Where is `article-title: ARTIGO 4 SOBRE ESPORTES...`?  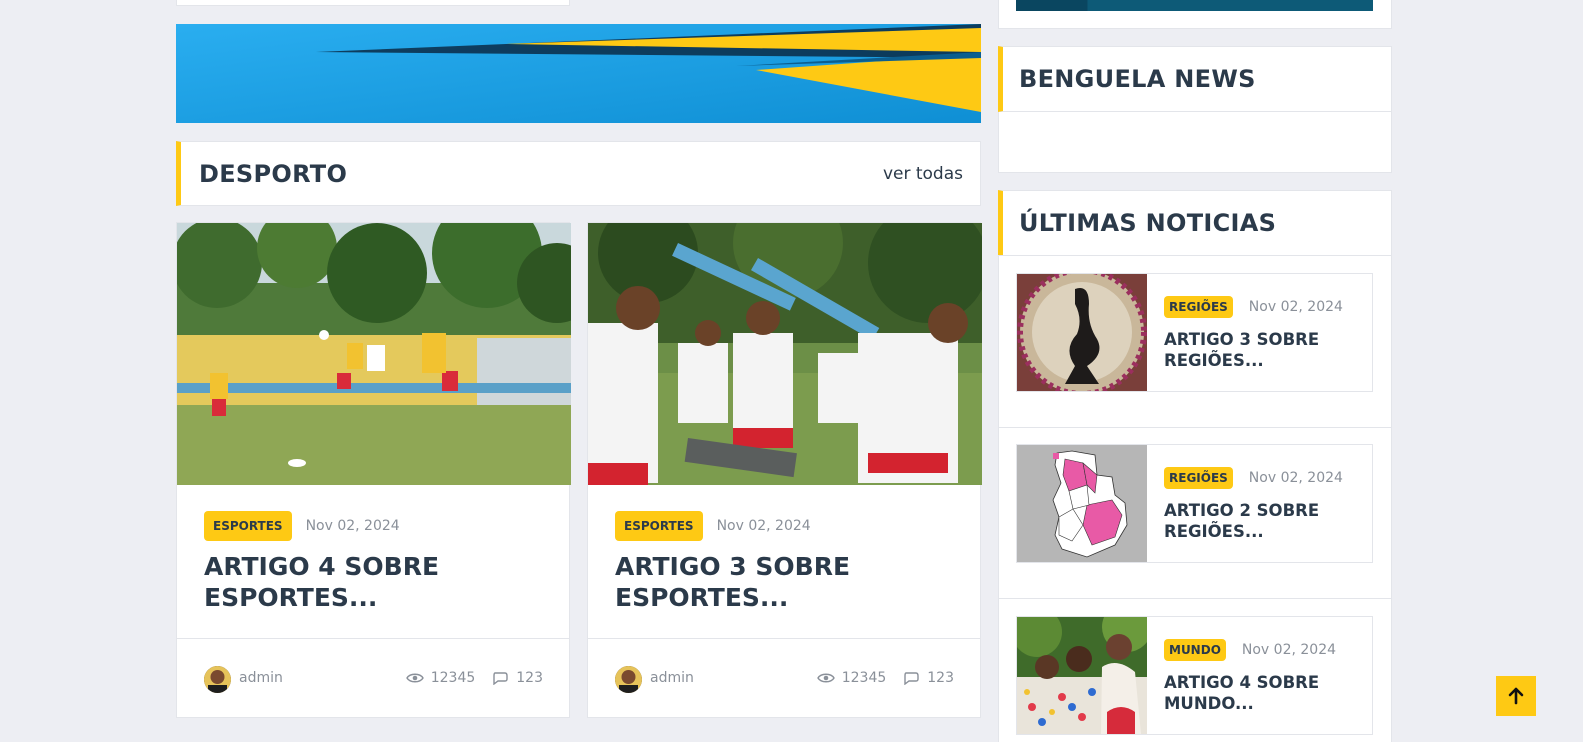
article-title: ARTIGO 4 SOBRE ESPORTES... is located at coordinates (374, 582).